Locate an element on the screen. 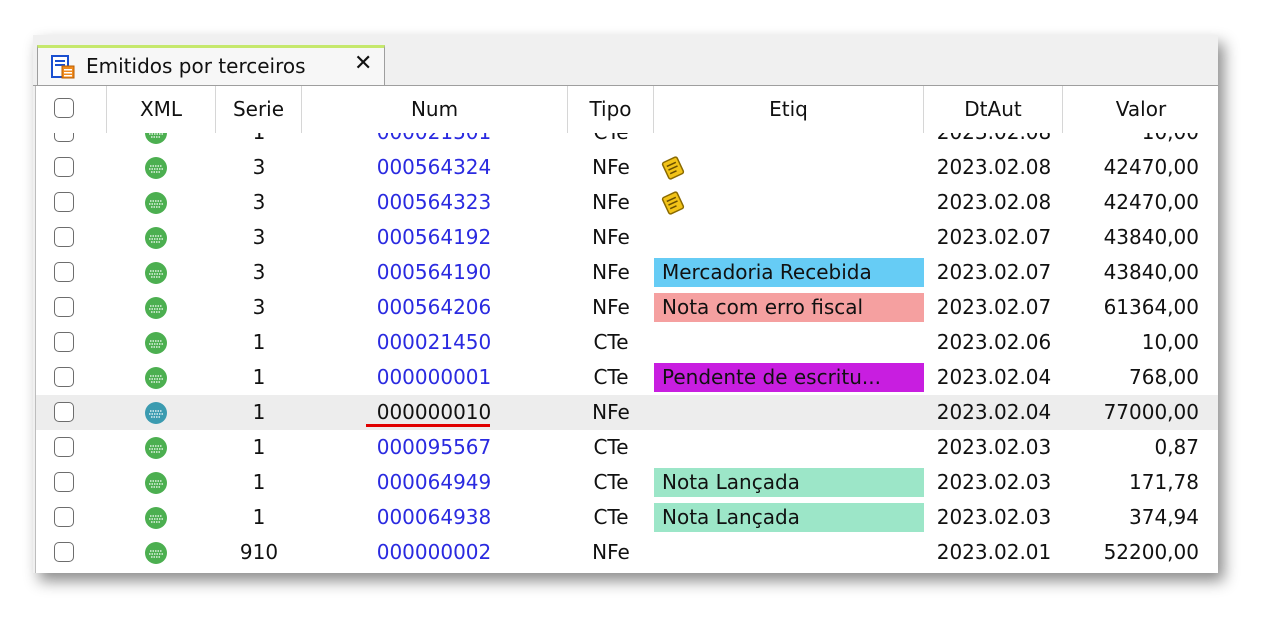 The image size is (1283, 638). table-row: 3 000564192 NFe 2023.02.07 43840,00 is located at coordinates (627, 237).